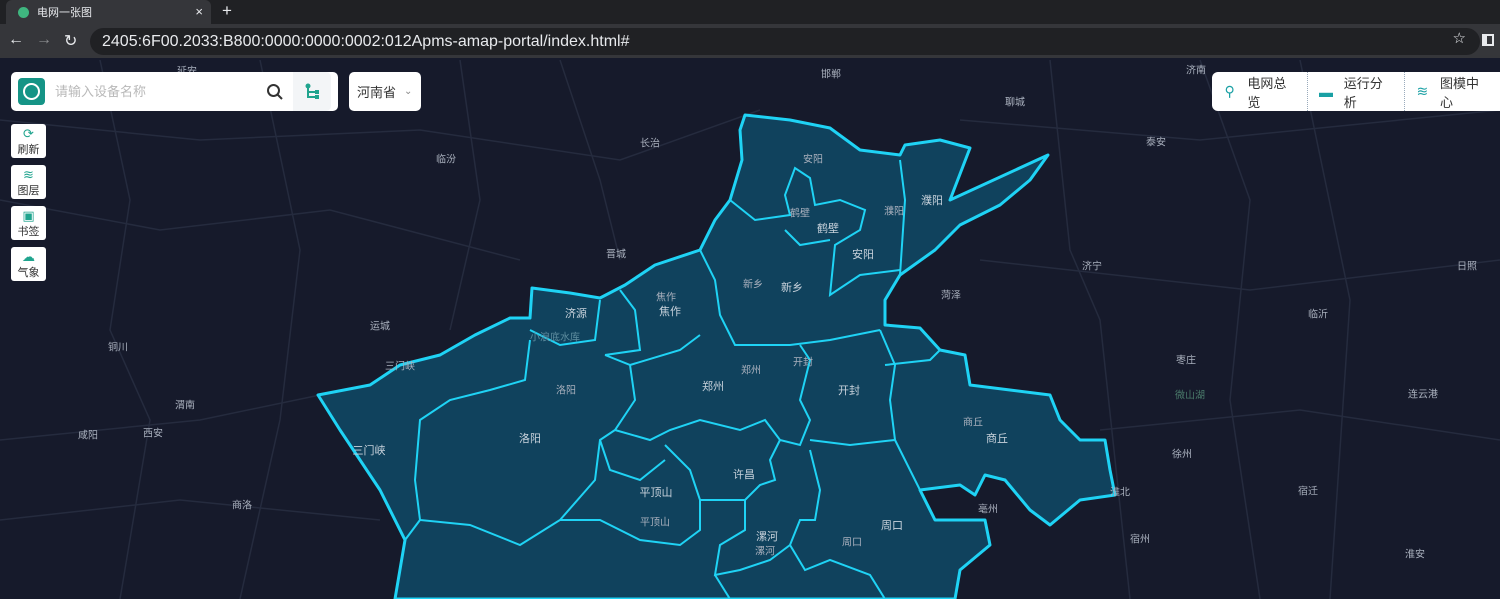 This screenshot has height=599, width=1500. Describe the element at coordinates (616, 255) in the screenshot. I see `map-label: 晋城` at that location.